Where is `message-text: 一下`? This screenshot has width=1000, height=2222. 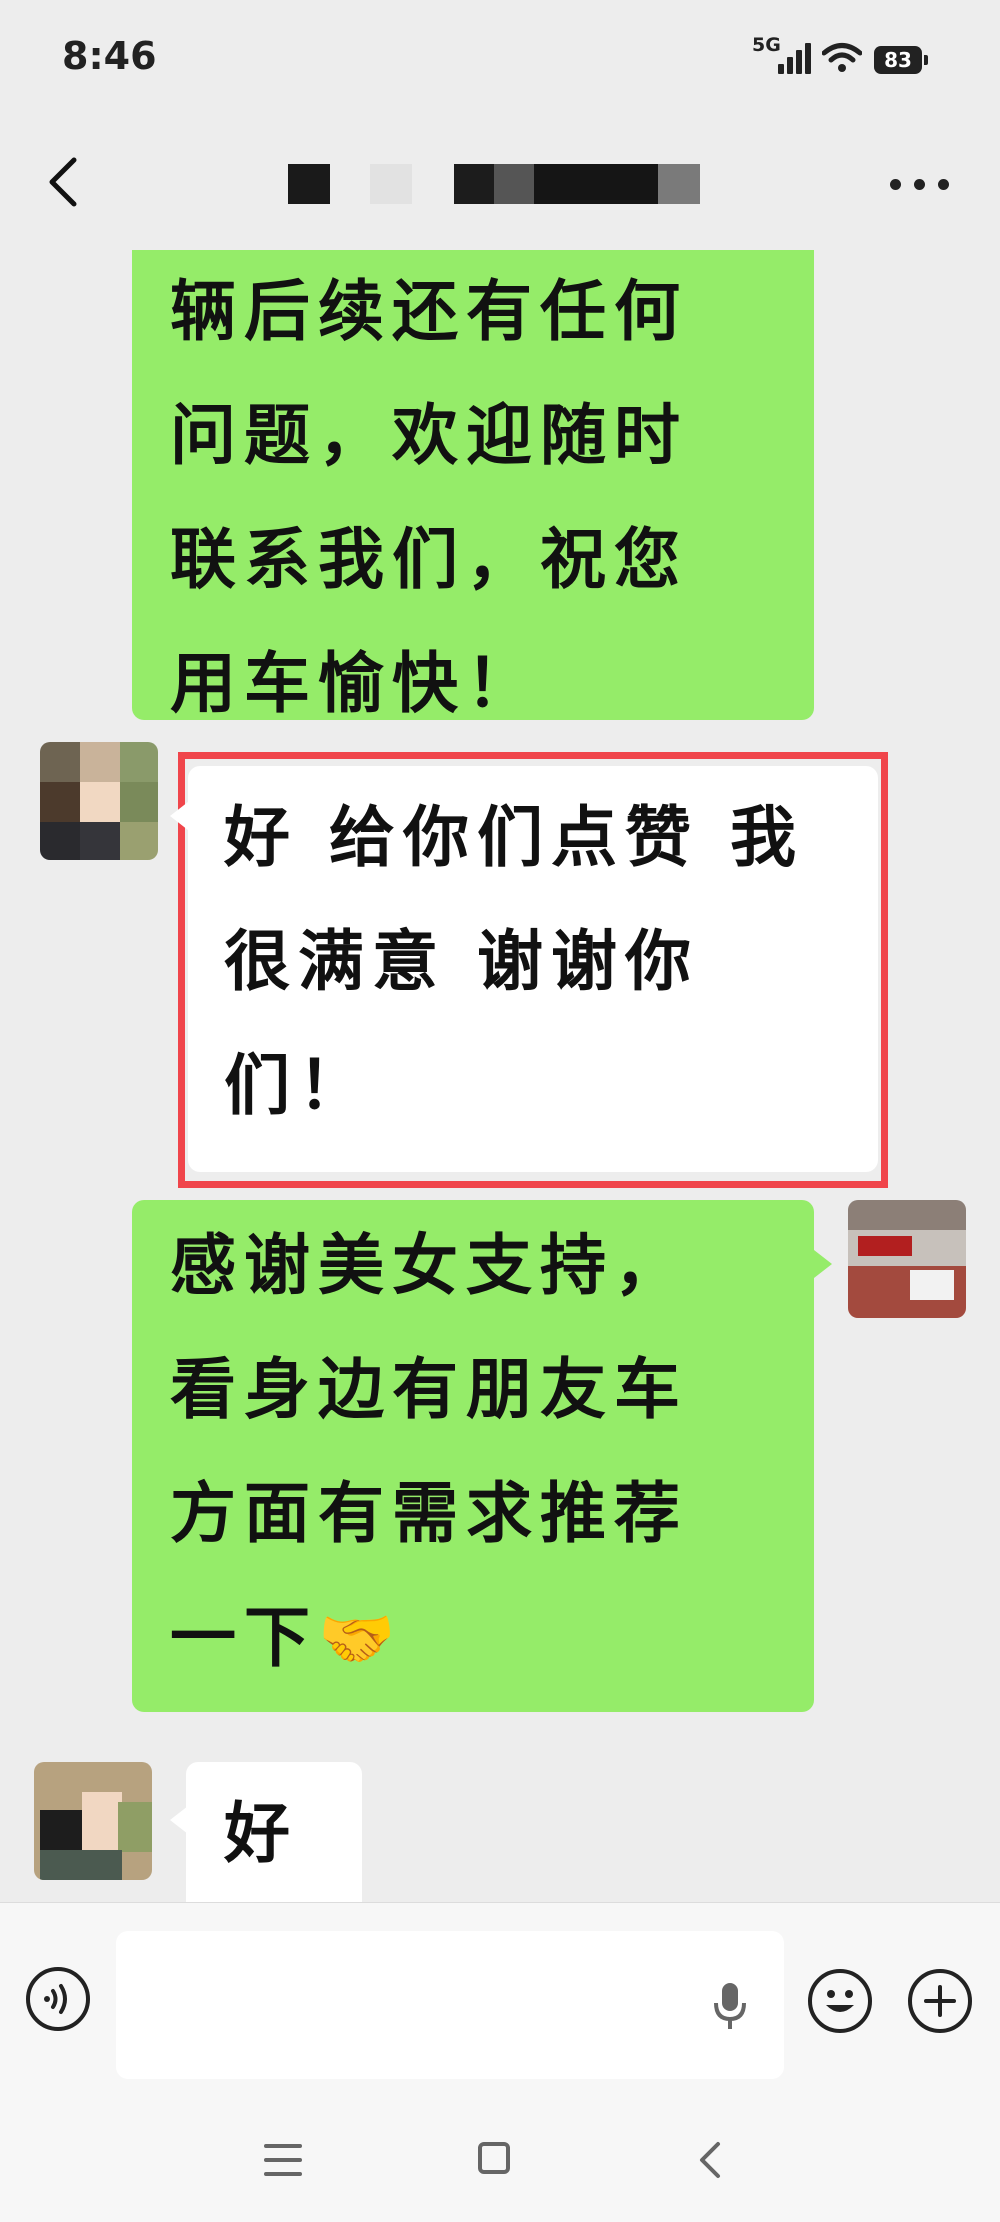 message-text: 一下 is located at coordinates (244, 1637).